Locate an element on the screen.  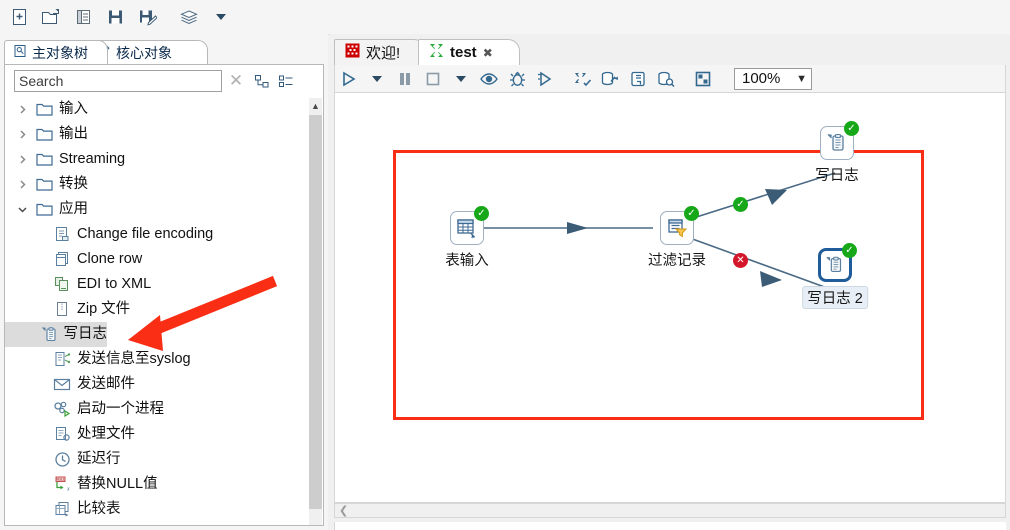
edi-to-xml-icon is located at coordinates (62, 284).